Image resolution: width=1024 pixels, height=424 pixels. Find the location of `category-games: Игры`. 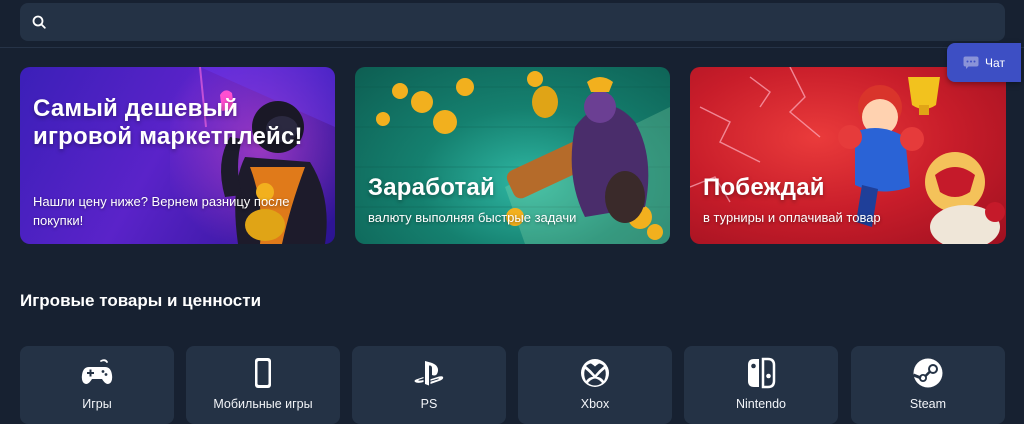

category-games: Игры is located at coordinates (97, 385).